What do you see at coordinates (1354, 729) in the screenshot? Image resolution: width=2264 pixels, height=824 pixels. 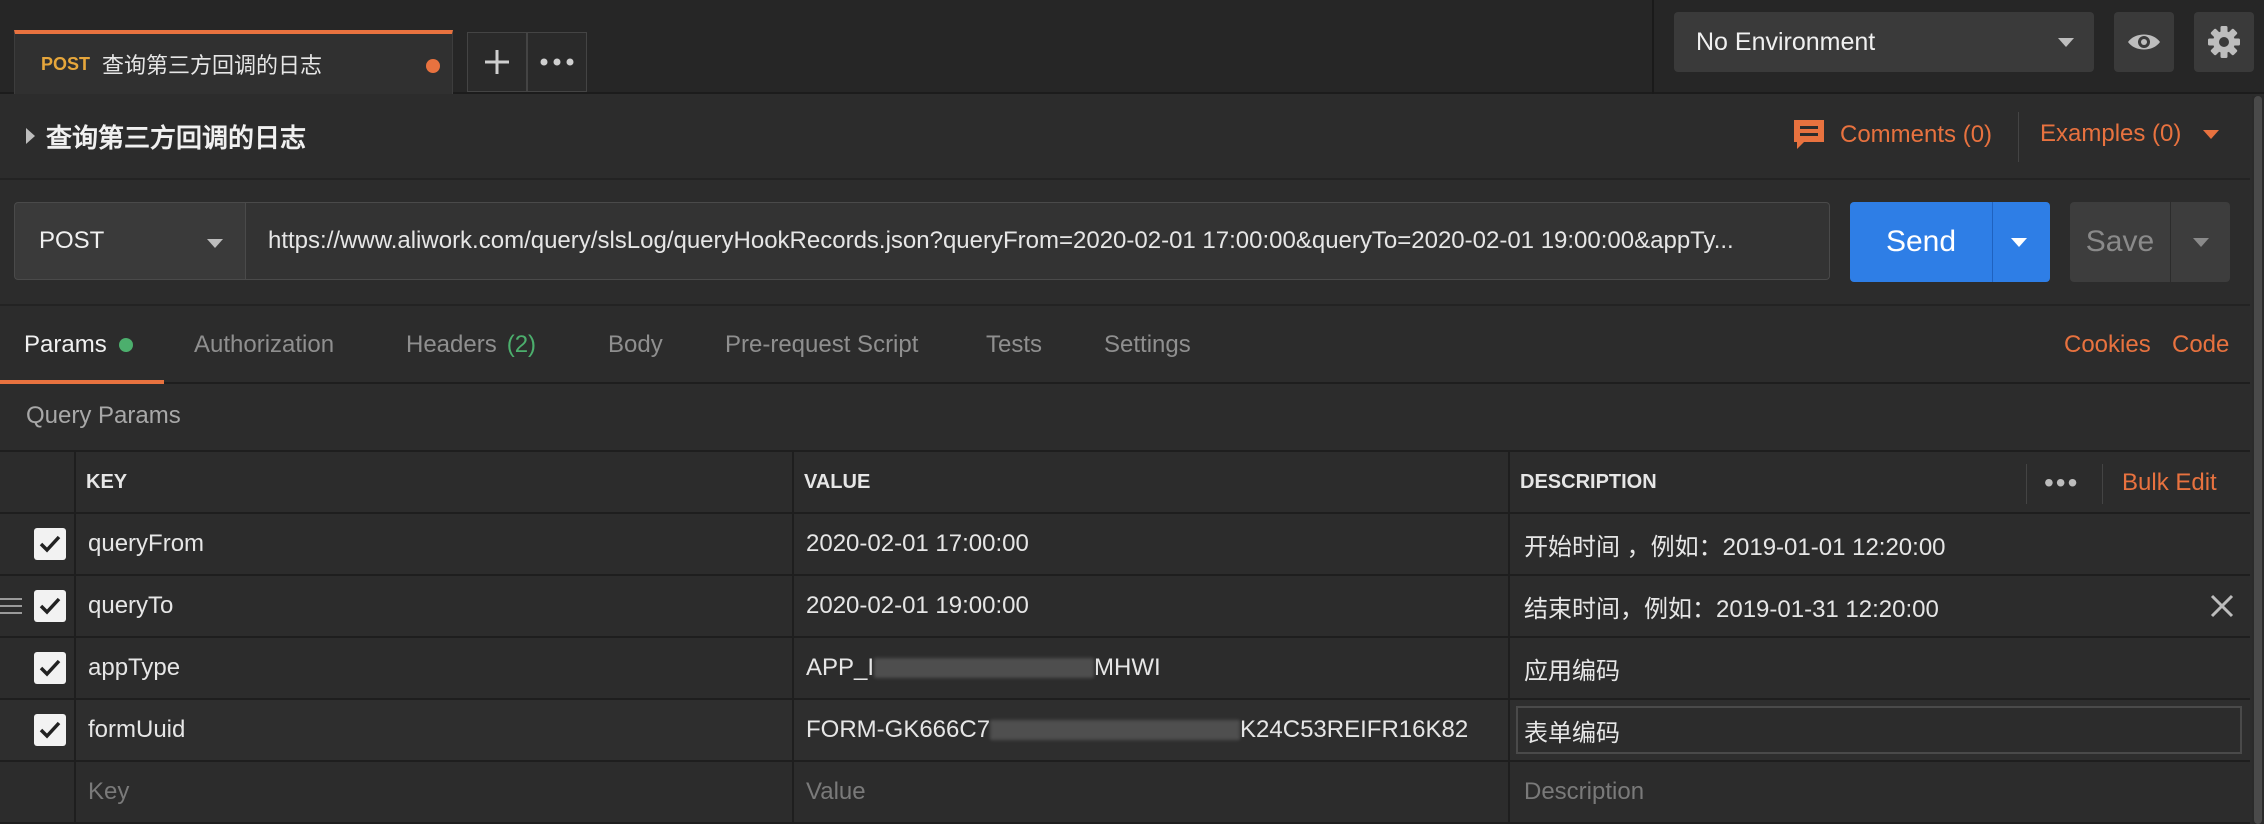 I see `param-value-suffix: K24C53REIFR16K82` at bounding box center [1354, 729].